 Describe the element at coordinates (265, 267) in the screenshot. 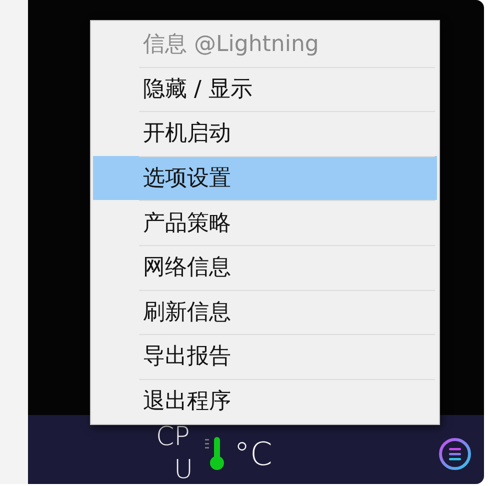

I see `menu-item: 网络信息` at that location.